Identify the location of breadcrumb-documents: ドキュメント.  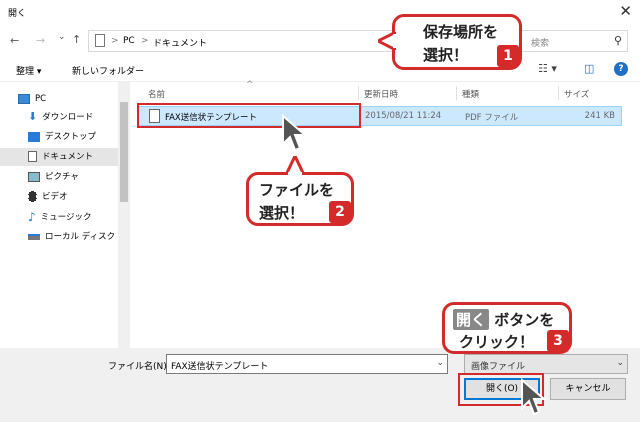
(180, 42).